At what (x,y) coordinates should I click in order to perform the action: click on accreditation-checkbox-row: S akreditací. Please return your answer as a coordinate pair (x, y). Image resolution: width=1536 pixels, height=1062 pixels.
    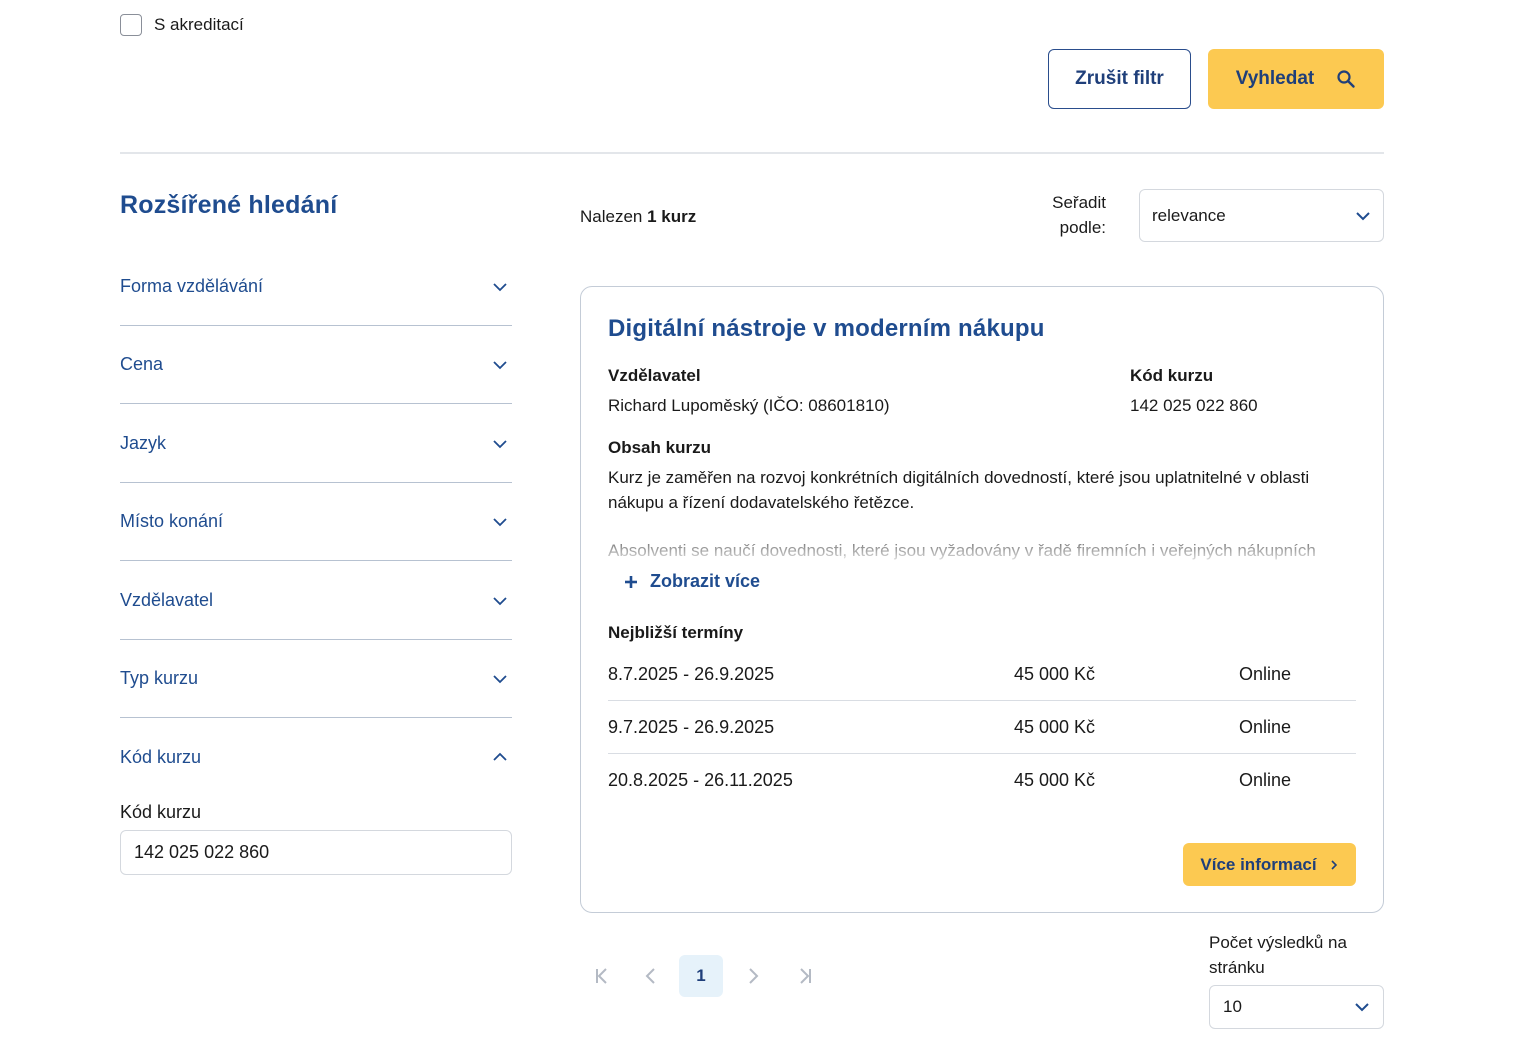
    Looking at the image, I should click on (182, 25).